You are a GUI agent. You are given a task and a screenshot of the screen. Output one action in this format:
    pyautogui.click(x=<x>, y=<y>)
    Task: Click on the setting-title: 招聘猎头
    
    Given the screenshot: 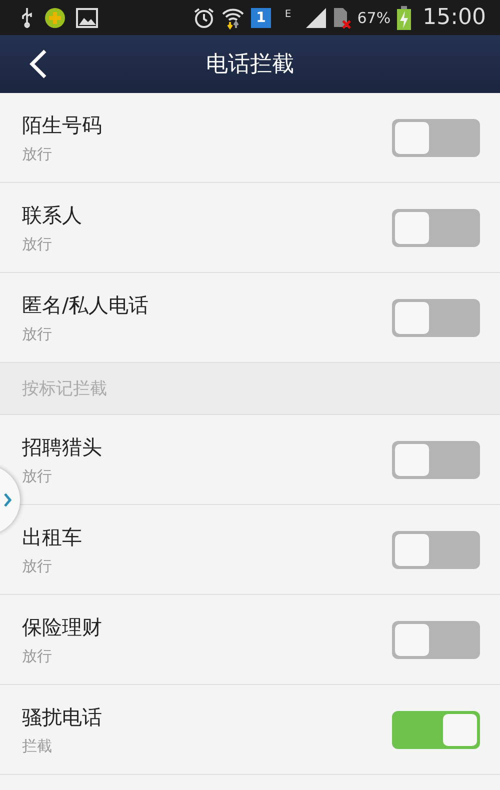 What is the action you would take?
    pyautogui.click(x=62, y=447)
    